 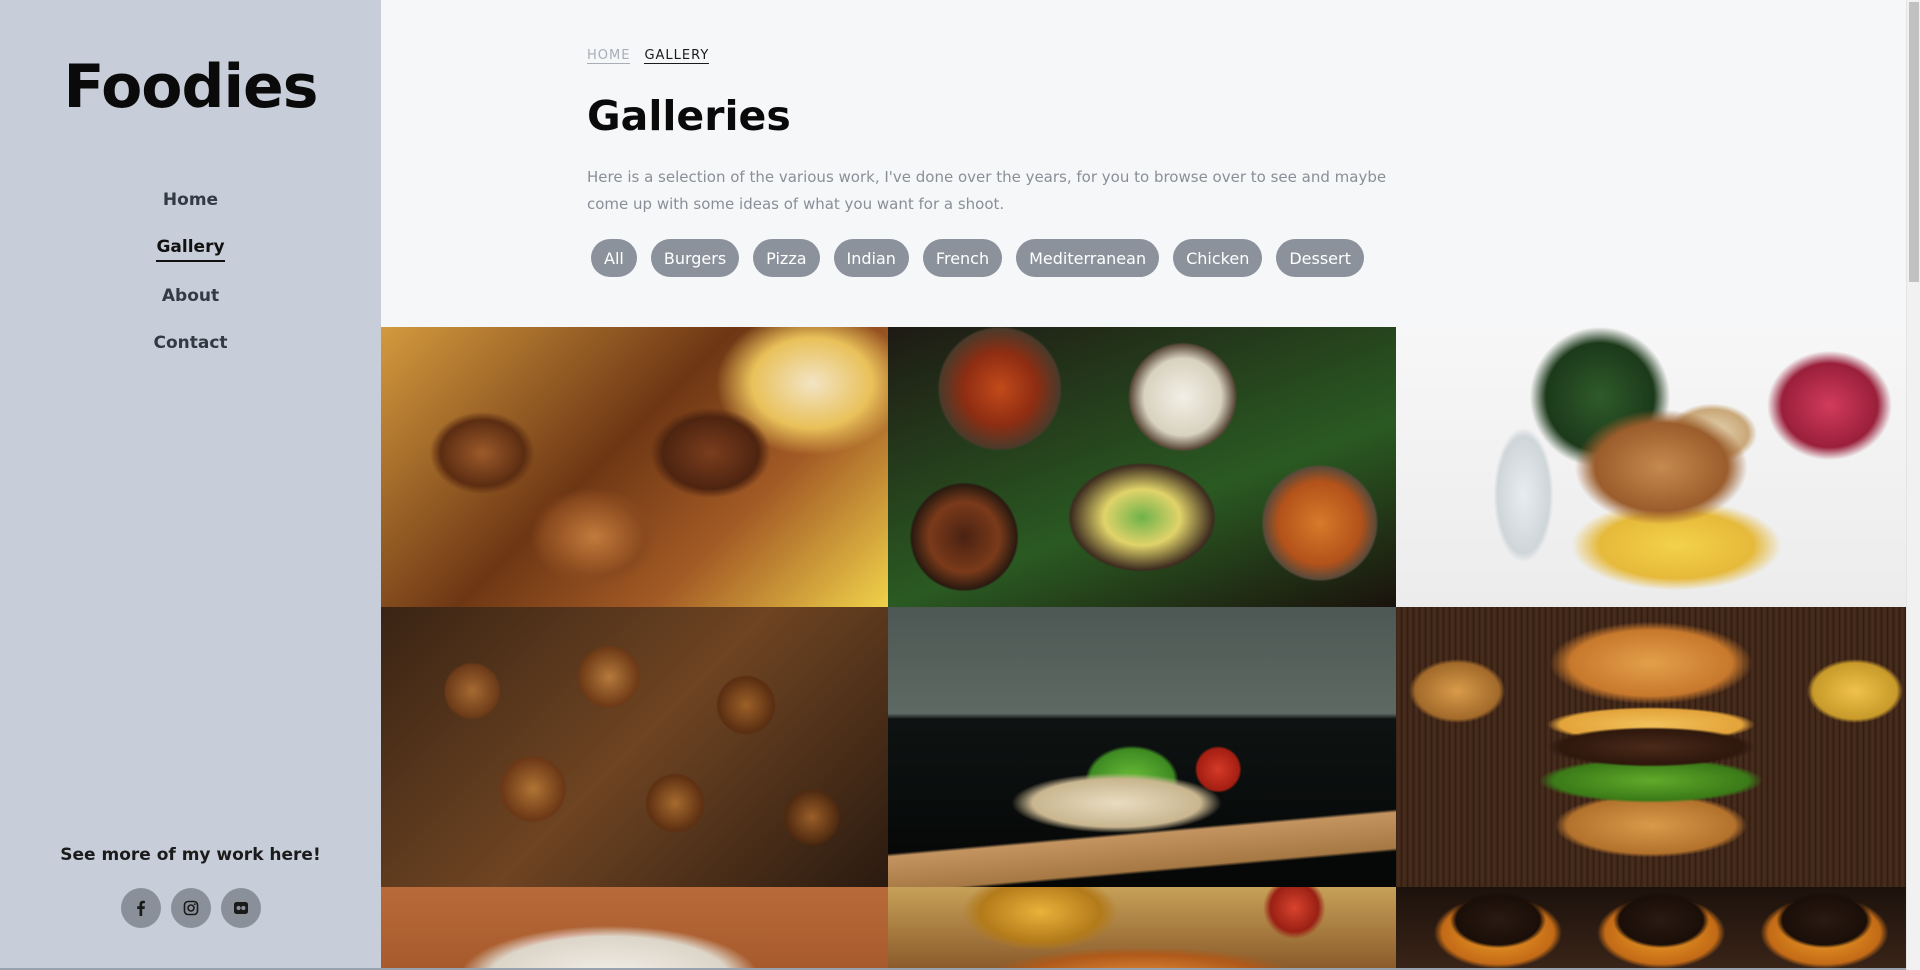 I want to click on gallery-photo-chicken-nuggets, so click(x=634, y=747).